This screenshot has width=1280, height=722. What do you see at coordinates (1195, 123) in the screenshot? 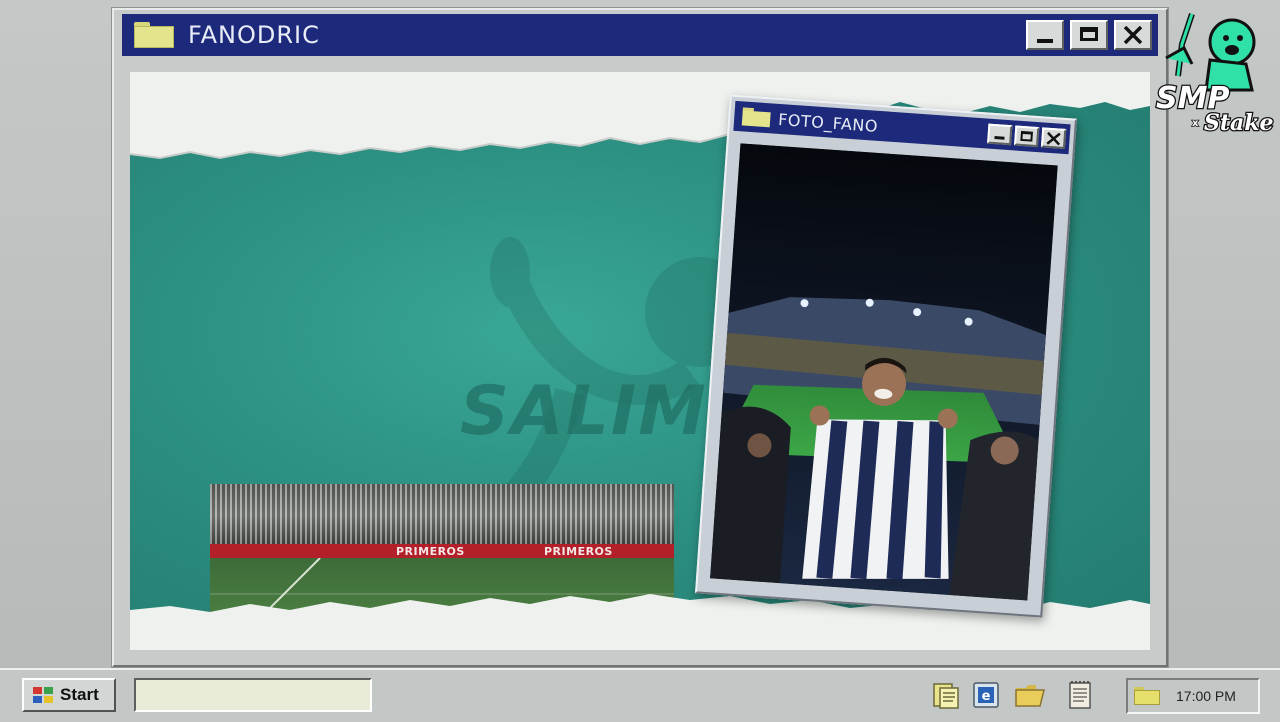
I see `logo-text-x: x` at bounding box center [1195, 123].